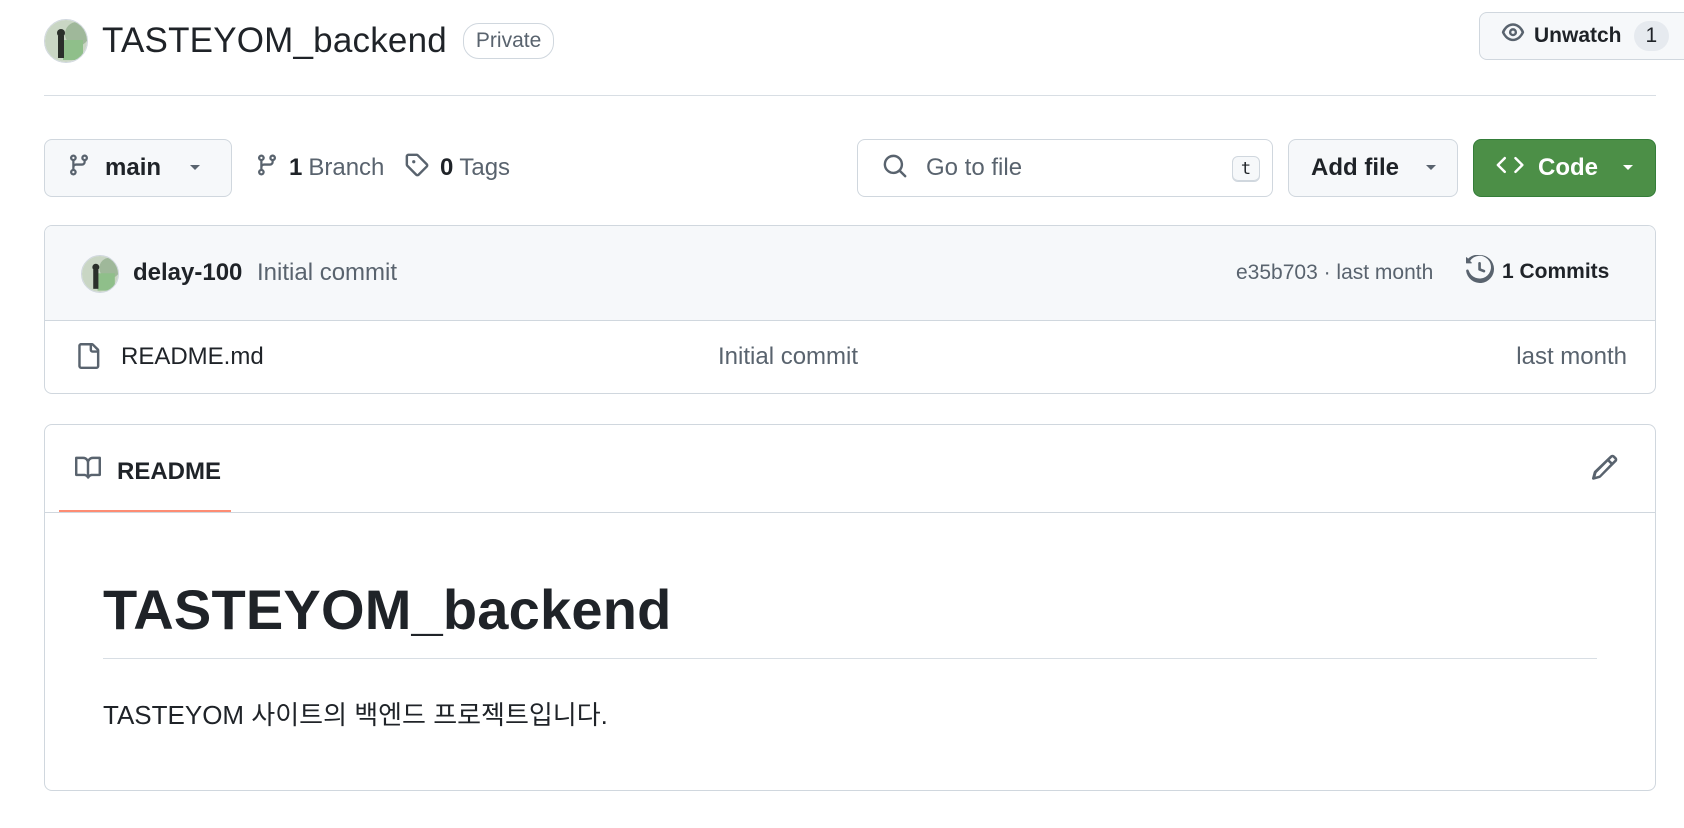  What do you see at coordinates (133, 167) in the screenshot?
I see `branch-name: main` at bounding box center [133, 167].